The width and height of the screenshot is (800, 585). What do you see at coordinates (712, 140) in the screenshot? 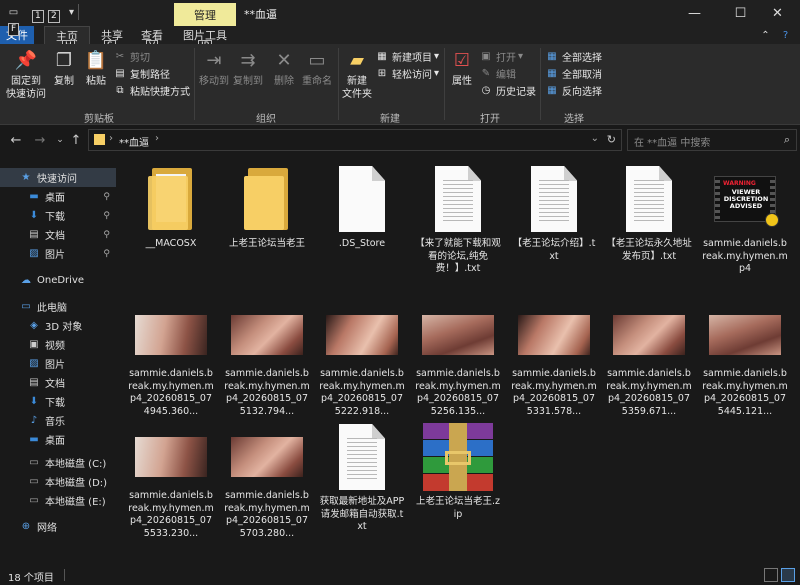
I see `search-input: 在 **血逼 中搜索 ⌕` at bounding box center [712, 140].